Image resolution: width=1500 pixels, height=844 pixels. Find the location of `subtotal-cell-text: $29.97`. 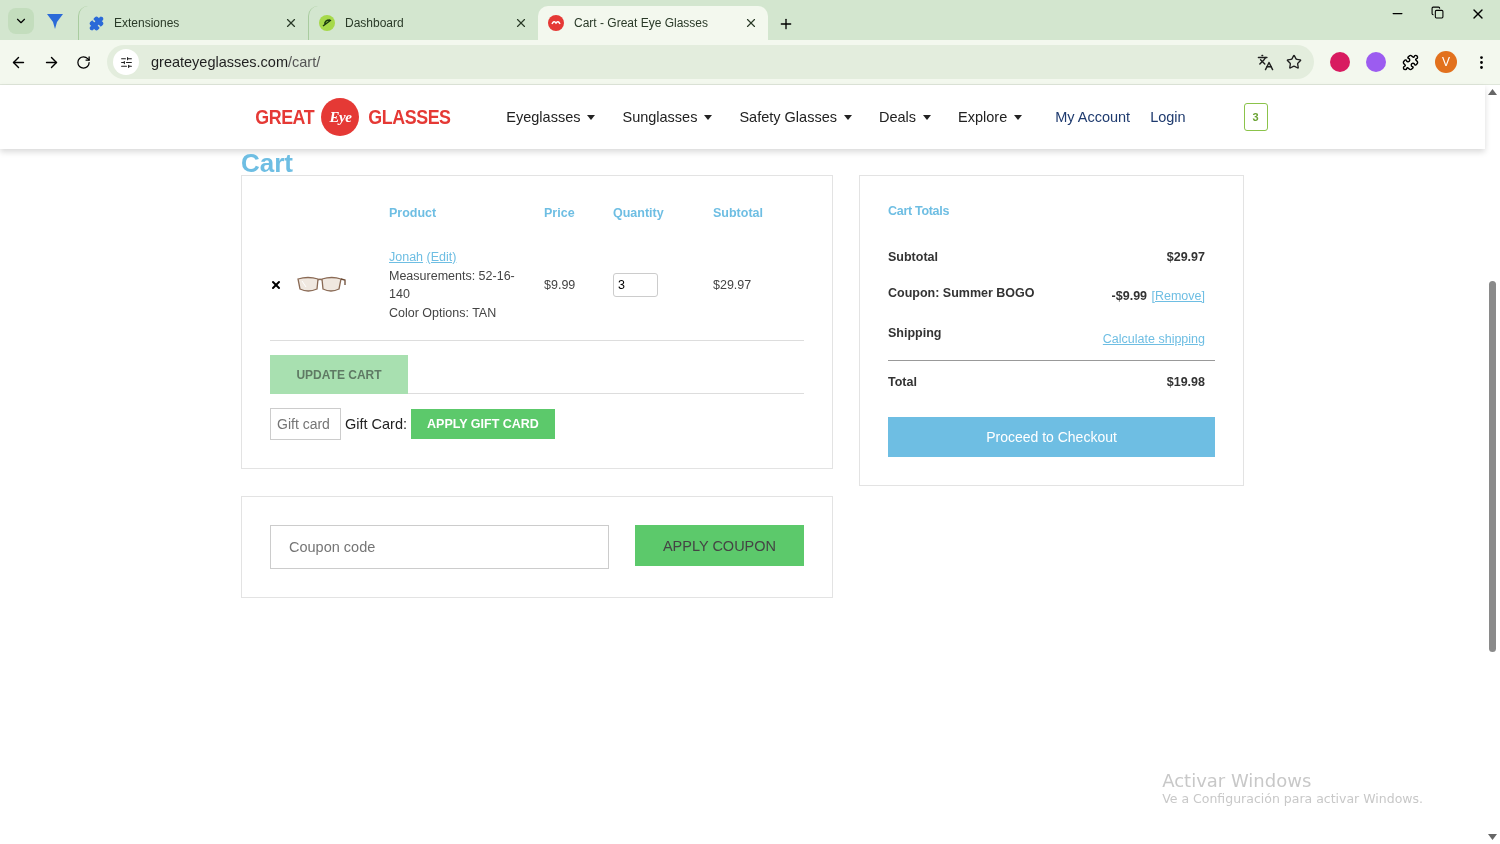

subtotal-cell-text: $29.97 is located at coordinates (733, 285).